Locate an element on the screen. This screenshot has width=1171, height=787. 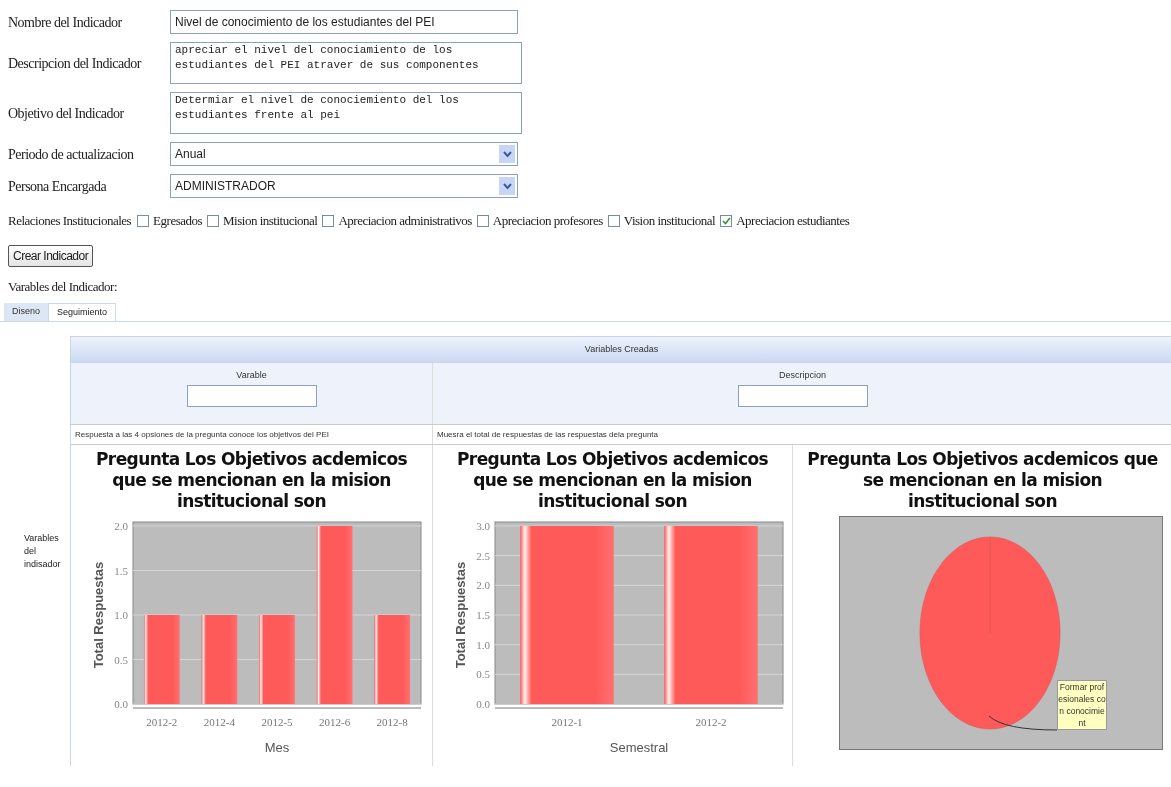
leader-line is located at coordinates (1023, 723).